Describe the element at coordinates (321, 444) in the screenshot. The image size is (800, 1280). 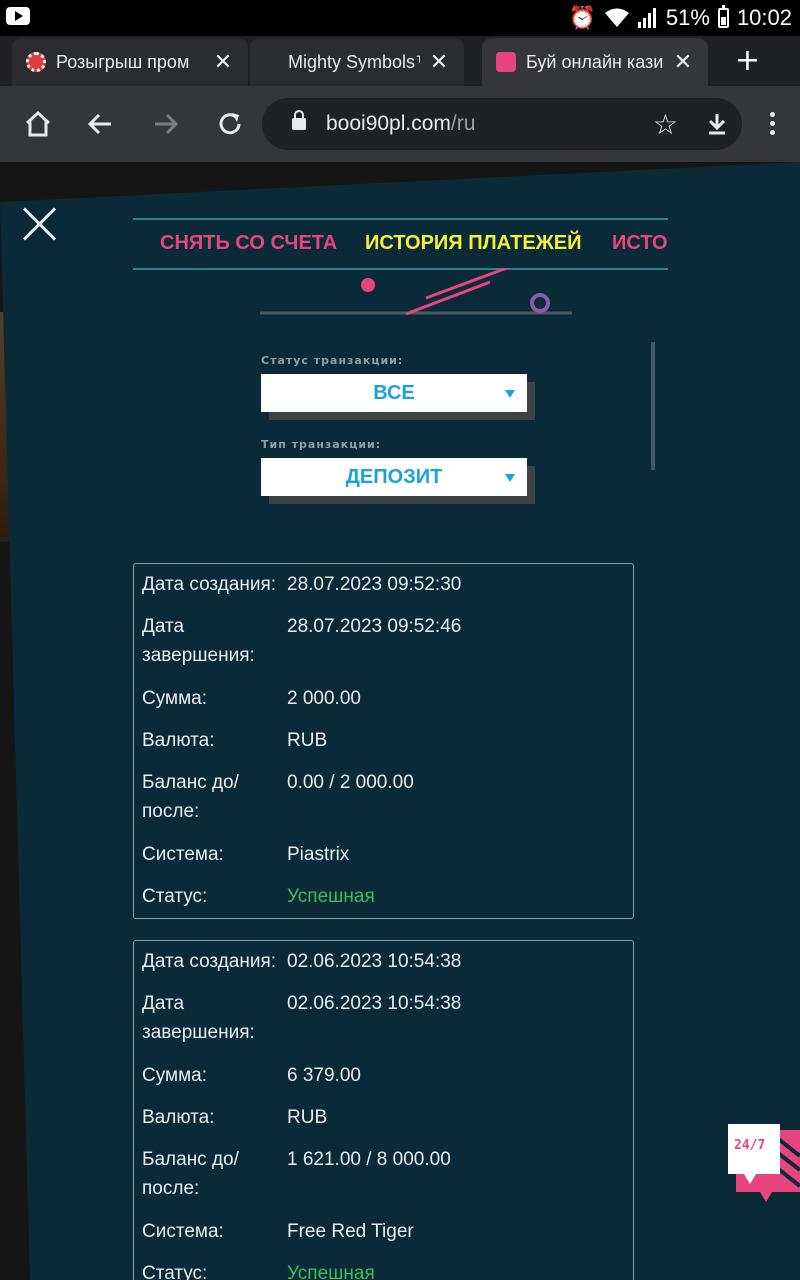
I see `type-filter-label: Тип транзакции:` at that location.